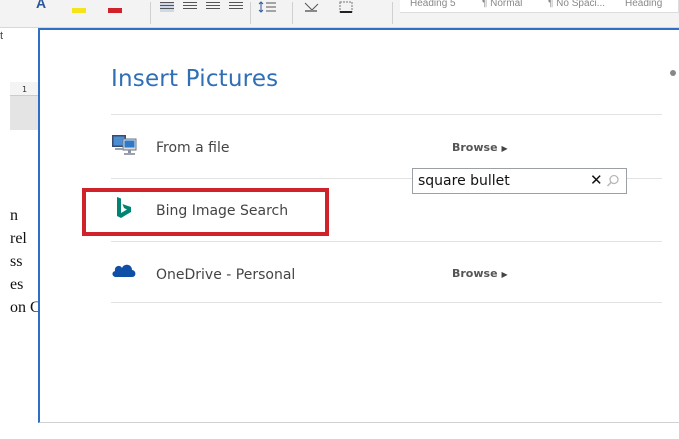 Image resolution: width=679 pixels, height=439 pixels. I want to click on search-icon, so click(613, 183).